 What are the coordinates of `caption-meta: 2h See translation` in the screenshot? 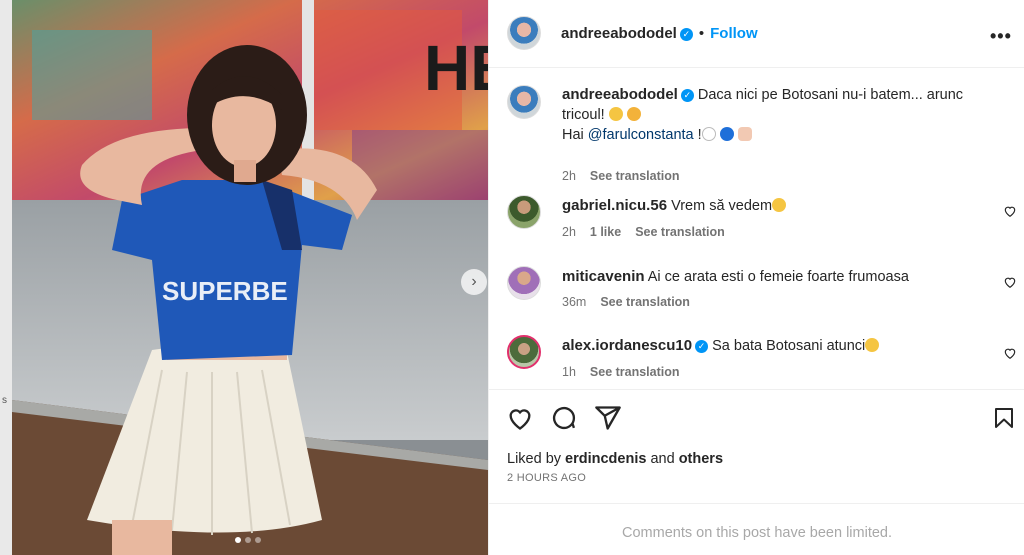 It's located at (621, 176).